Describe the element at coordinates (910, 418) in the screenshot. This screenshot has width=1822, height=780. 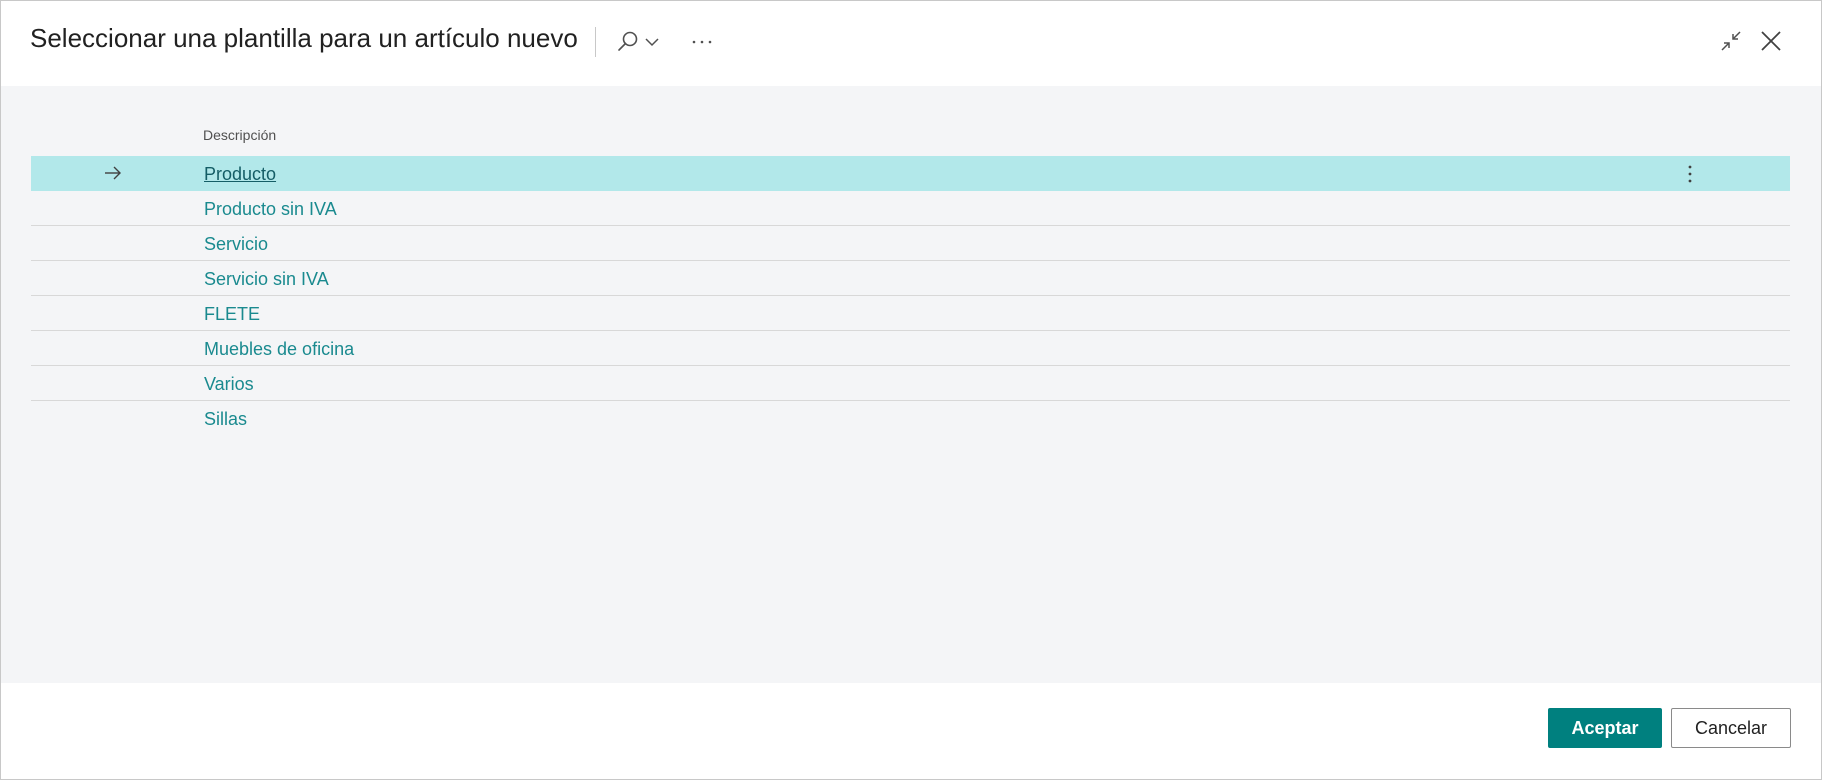
I see `table-row: Sillas` at that location.